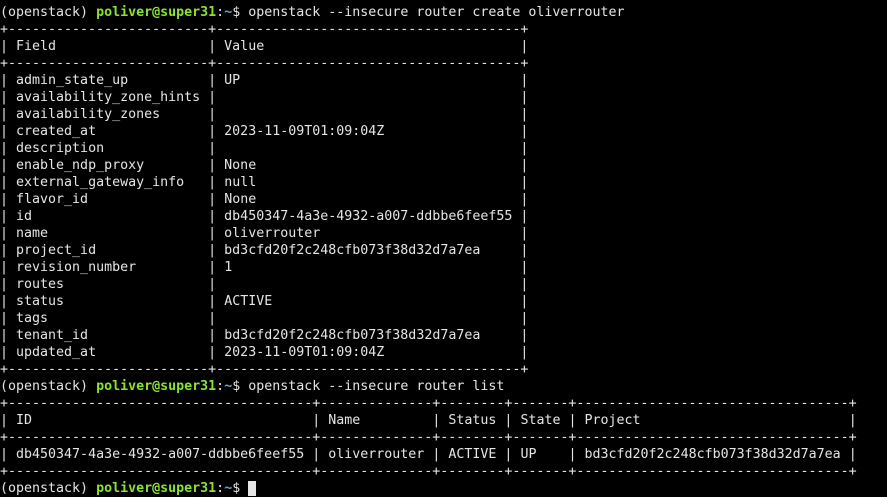 Image resolution: width=887 pixels, height=497 pixels. Describe the element at coordinates (264, 97) in the screenshot. I see `table-row: | availability_zone_hints | |` at that location.